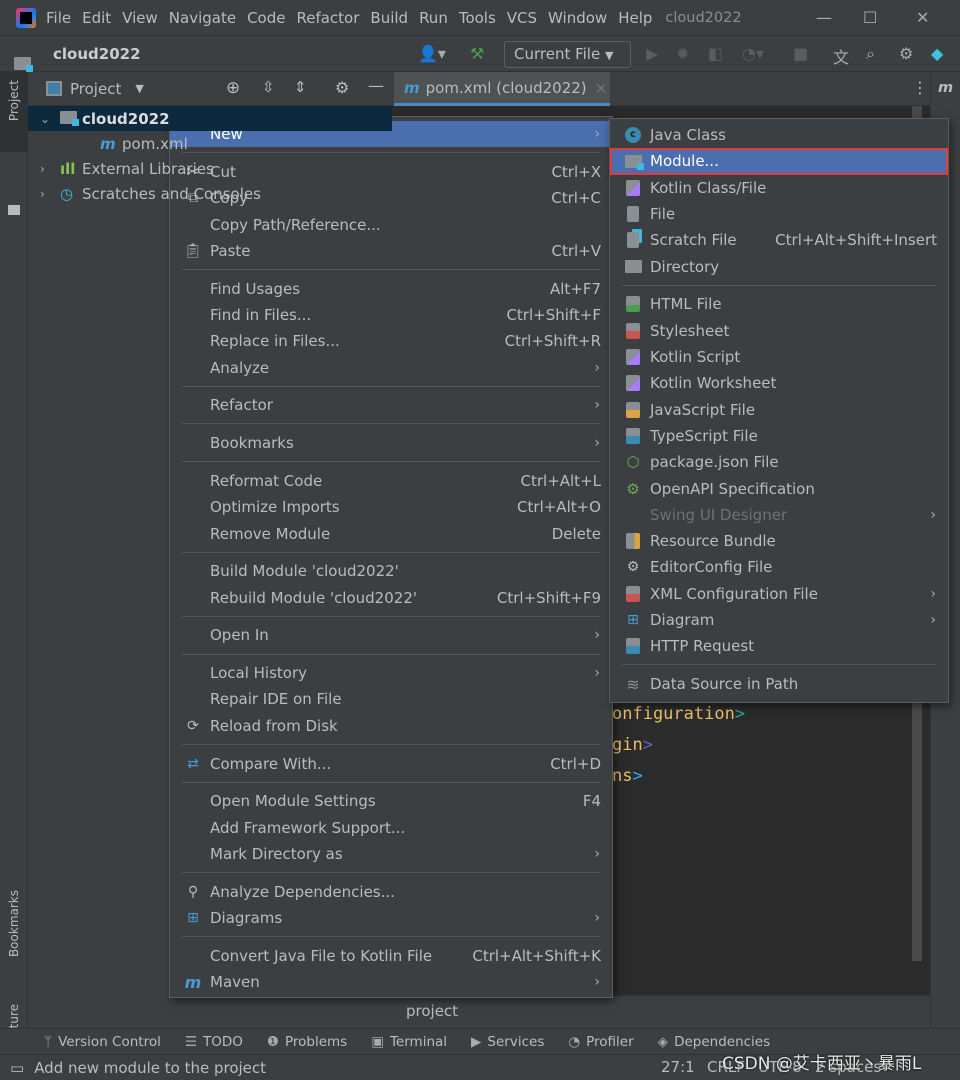  Describe the element at coordinates (779, 357) in the screenshot. I see `menu-item-kotlin-script: Kotlin Script` at that location.